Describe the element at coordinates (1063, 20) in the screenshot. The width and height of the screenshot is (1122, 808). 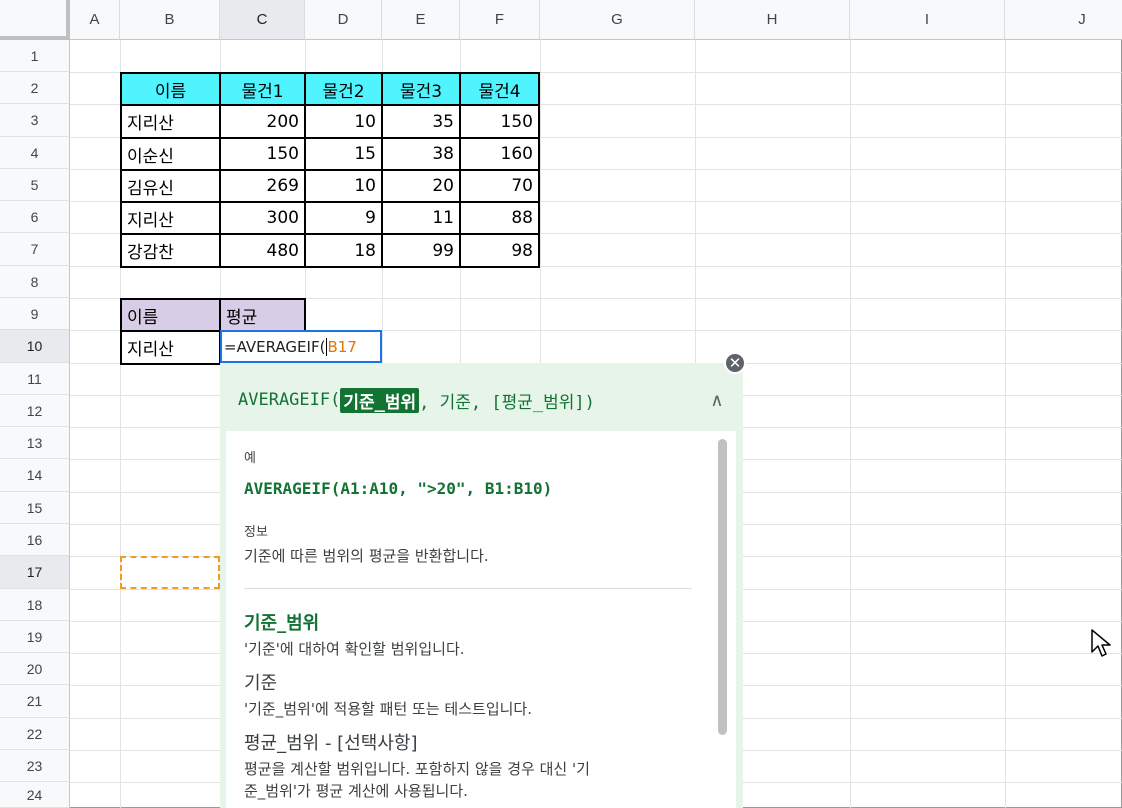
I see `column-header-j: J` at that location.